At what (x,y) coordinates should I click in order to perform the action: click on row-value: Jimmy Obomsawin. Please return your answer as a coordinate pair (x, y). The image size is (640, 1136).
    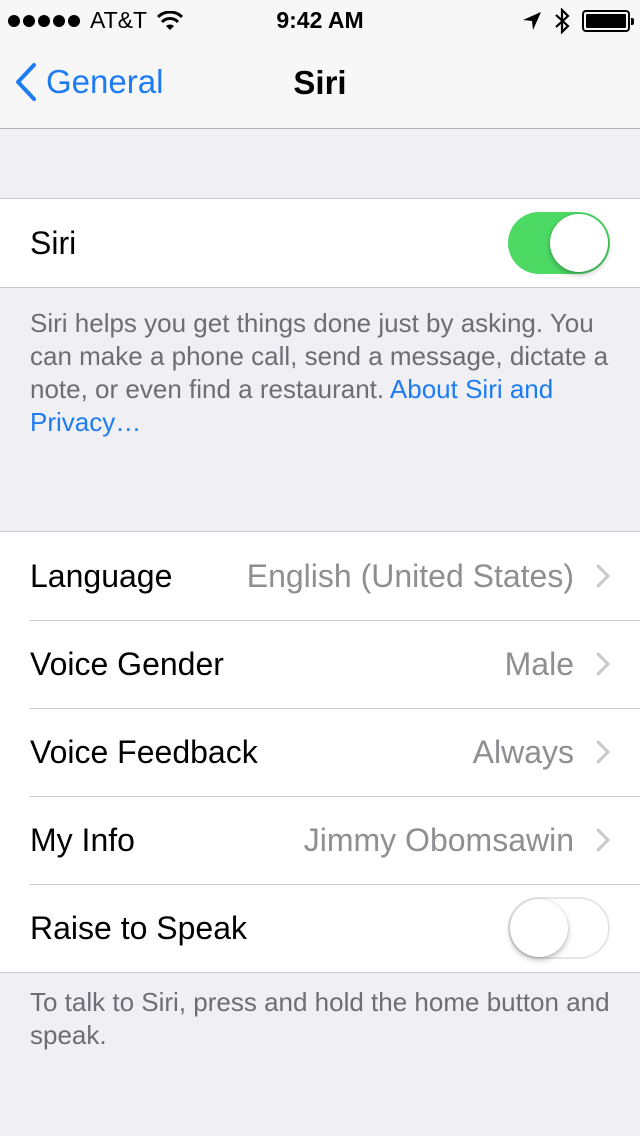
    Looking at the image, I should click on (438, 839).